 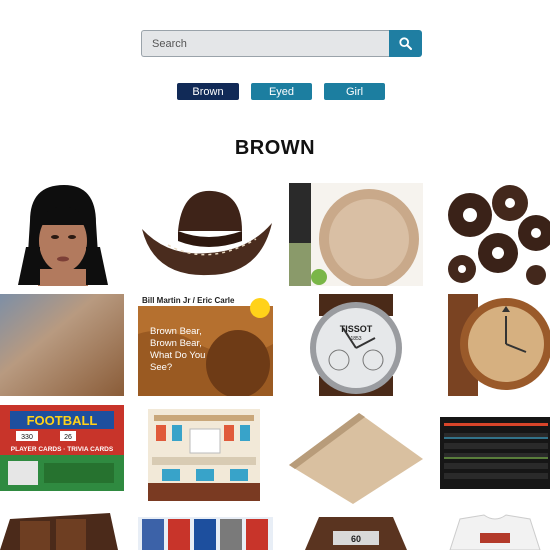 I want to click on product-toy-kitchen-playset, so click(x=205, y=453).